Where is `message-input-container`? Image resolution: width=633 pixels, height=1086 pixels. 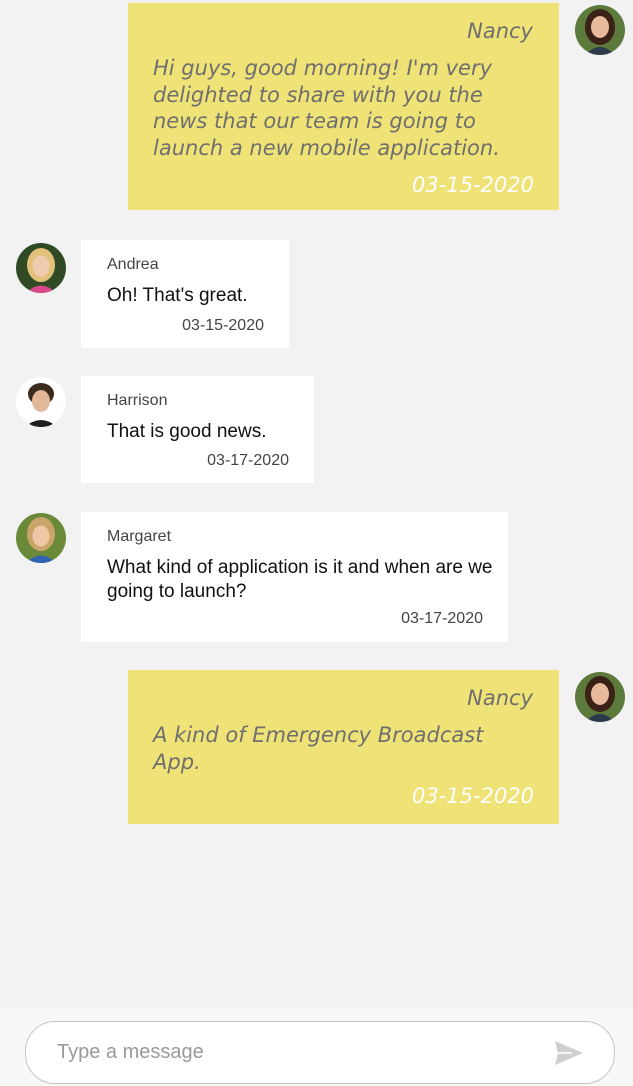
message-input-container is located at coordinates (320, 1052).